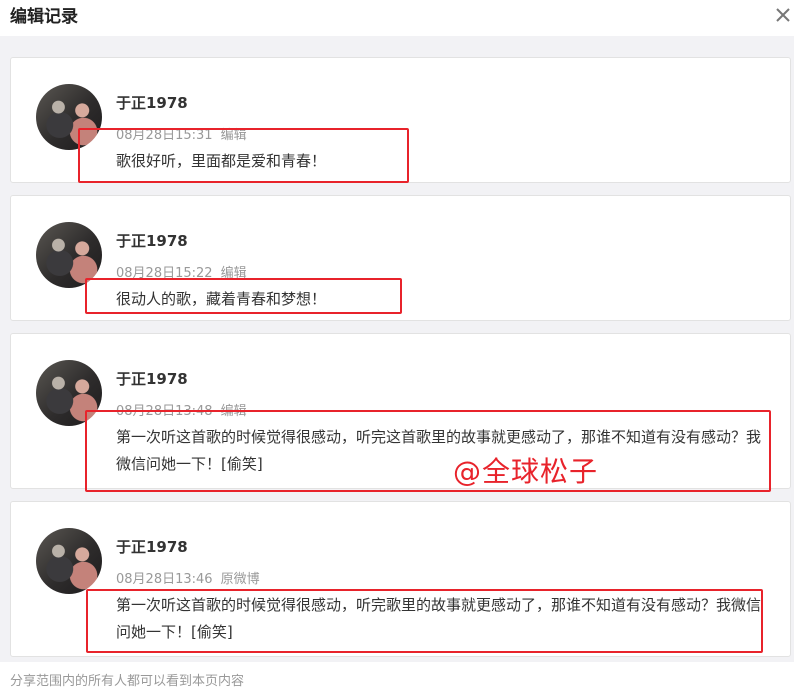 This screenshot has width=794, height=700. Describe the element at coordinates (69, 561) in the screenshot. I see `avatar` at that location.